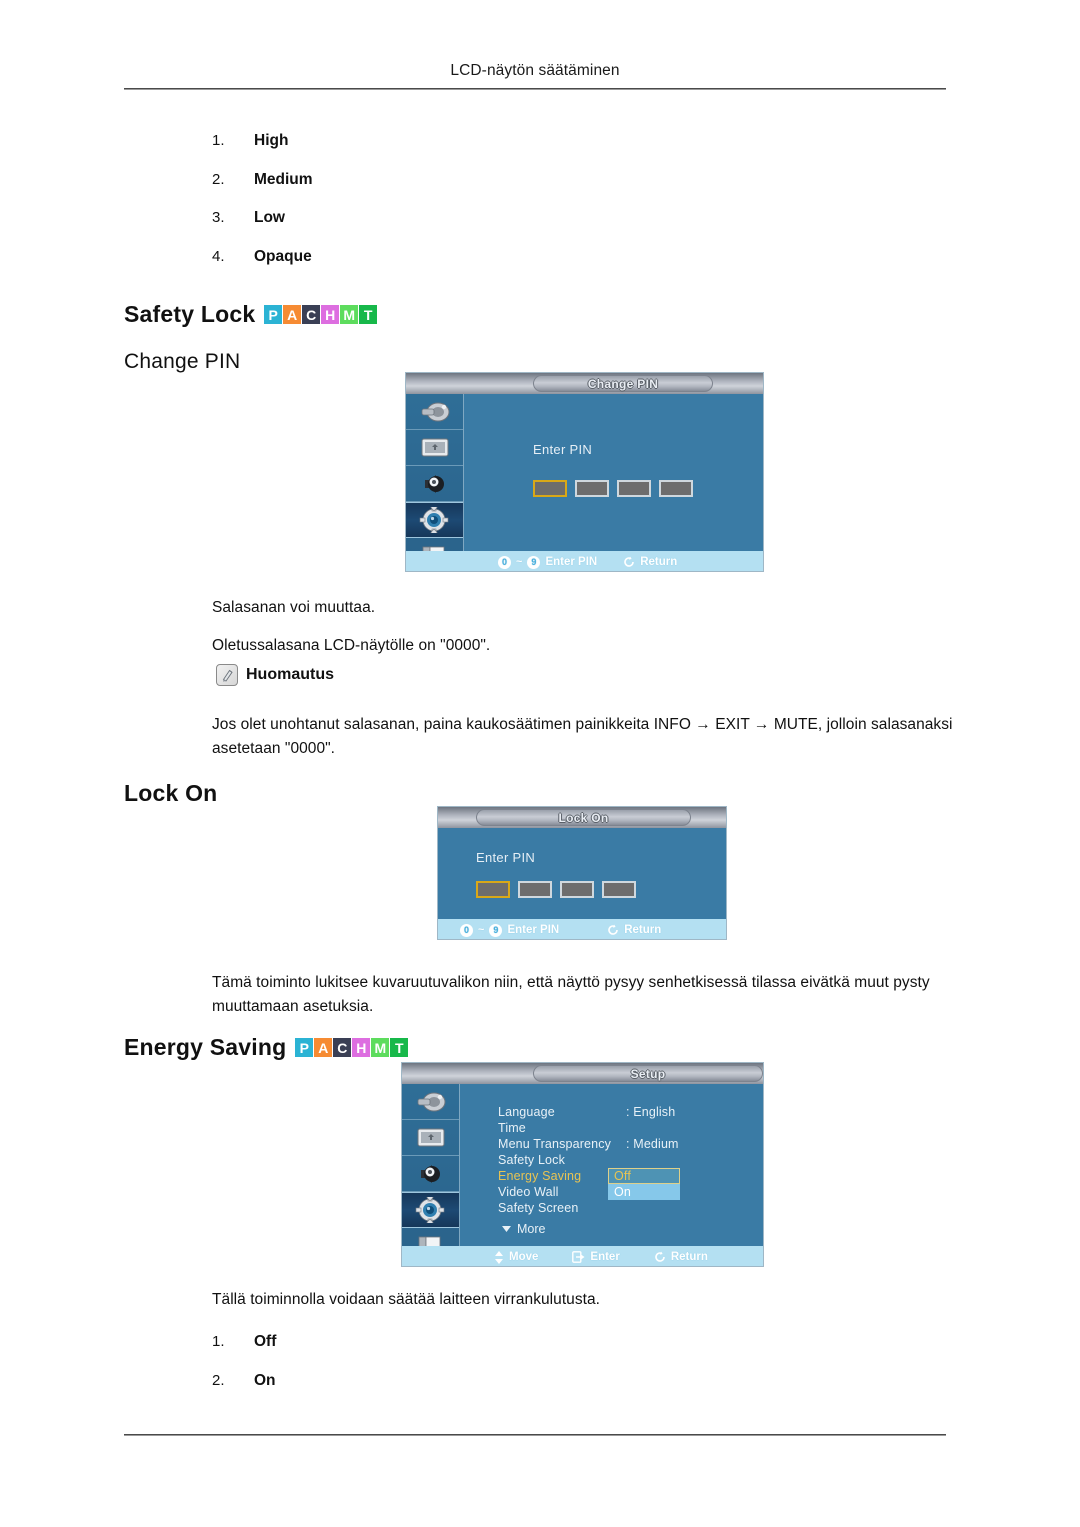 This screenshot has width=1080, height=1527. What do you see at coordinates (262, 257) in the screenshot?
I see `list-item: 4. Opaque` at bounding box center [262, 257].